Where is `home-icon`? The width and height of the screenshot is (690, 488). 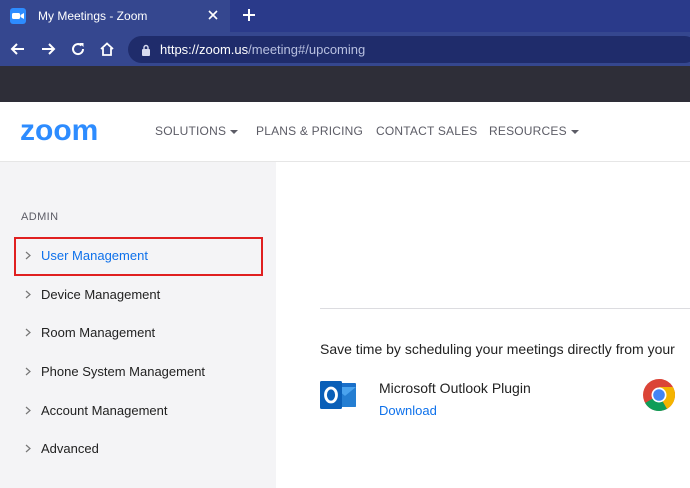 home-icon is located at coordinates (107, 49).